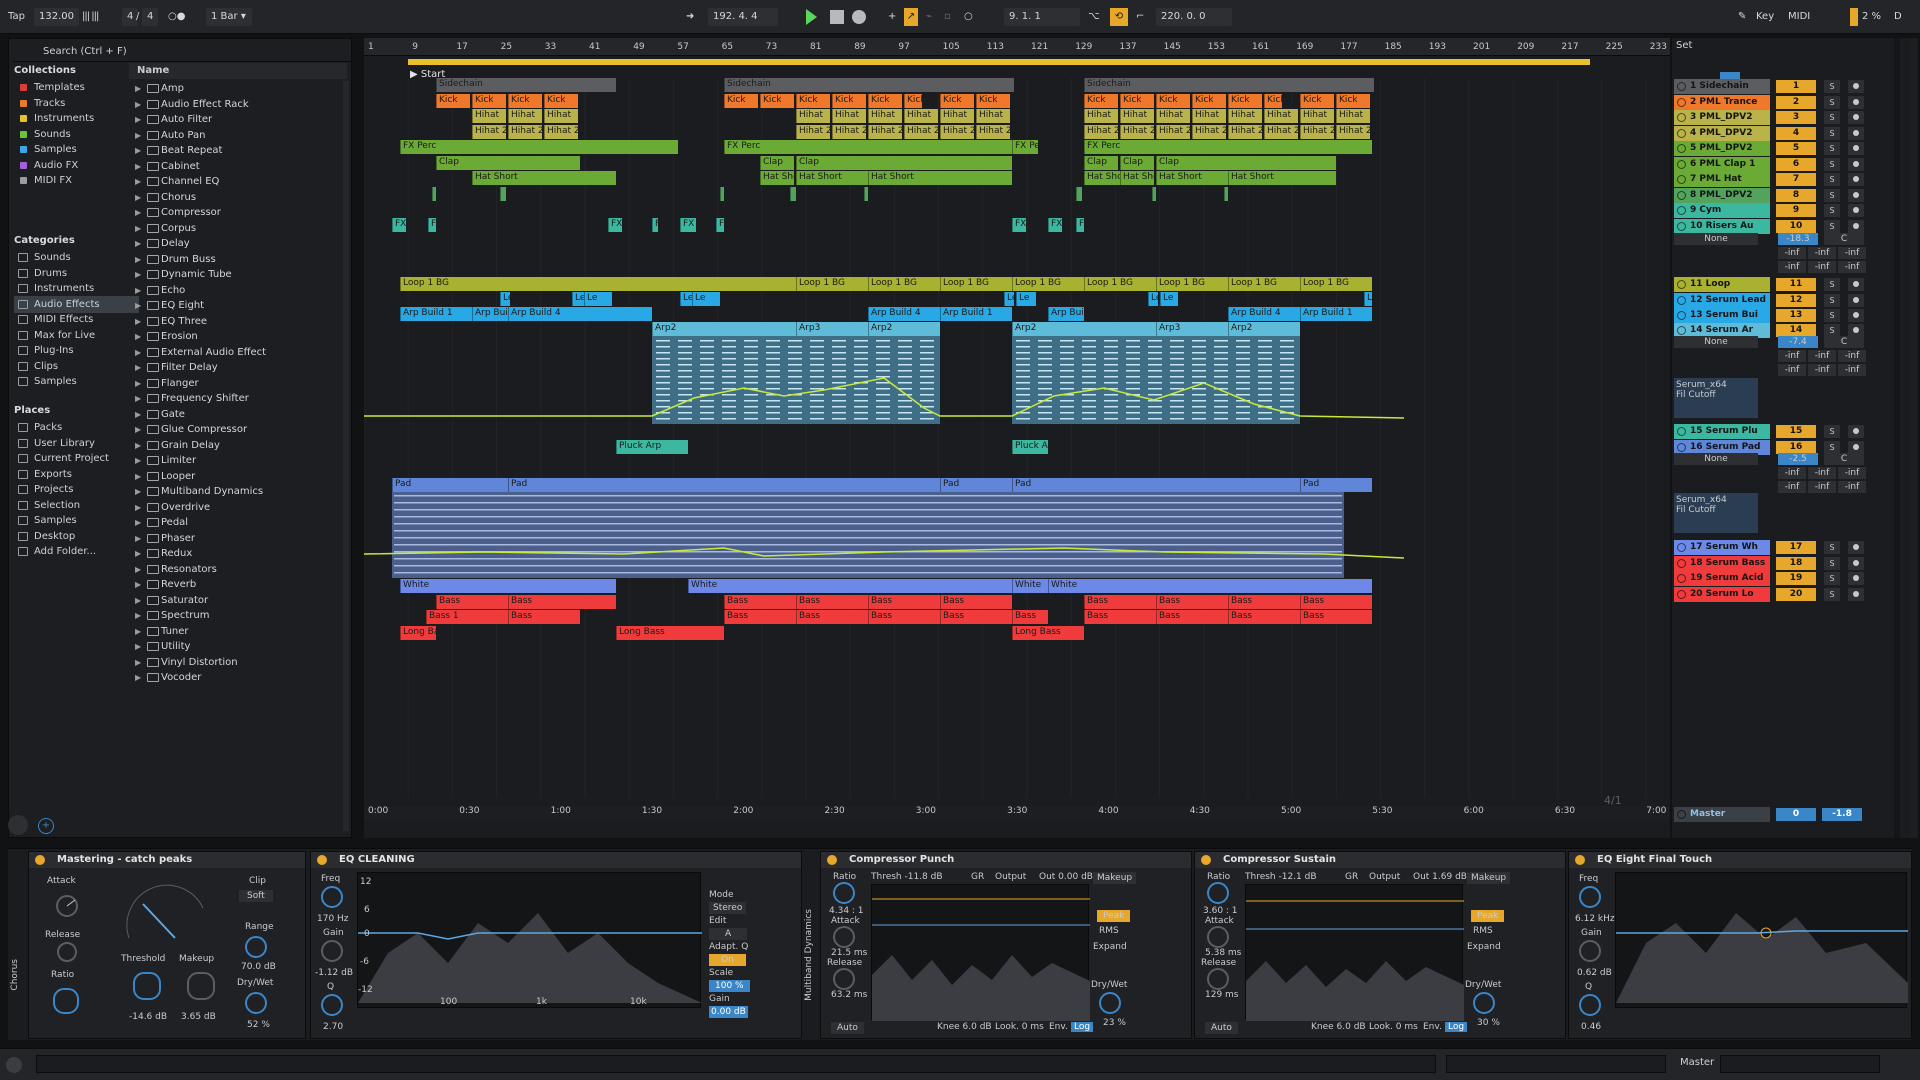  Describe the element at coordinates (1192, 329) in the screenshot. I see `clip: Arp3` at that location.